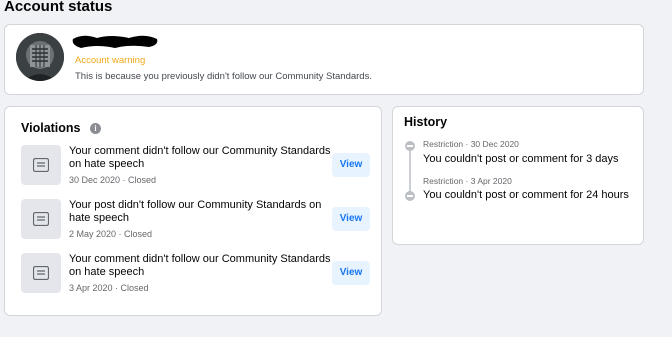 The image size is (672, 337). Describe the element at coordinates (467, 181) in the screenshot. I see `history-meta: Restriction · 3 Apr 2020` at that location.